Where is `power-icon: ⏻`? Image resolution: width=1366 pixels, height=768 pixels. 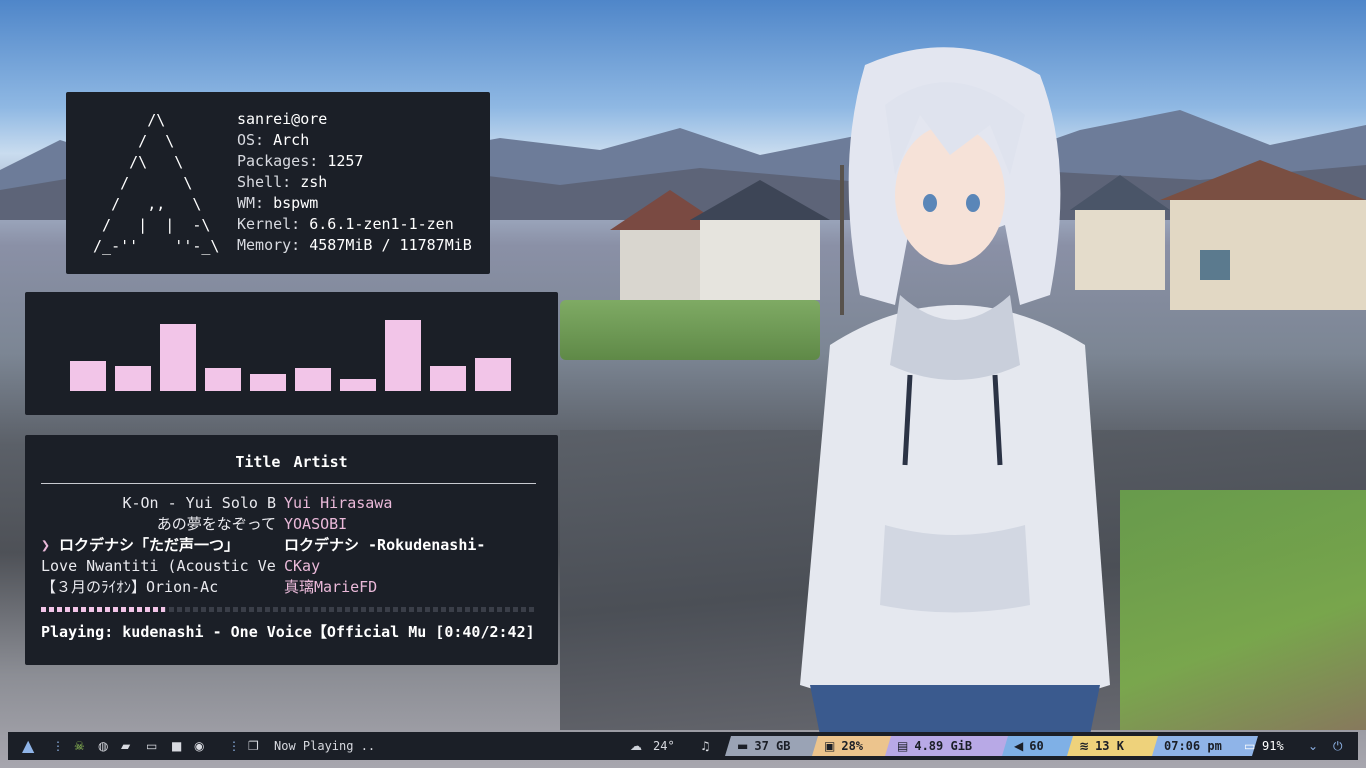 power-icon: ⏻ is located at coordinates (1338, 746).